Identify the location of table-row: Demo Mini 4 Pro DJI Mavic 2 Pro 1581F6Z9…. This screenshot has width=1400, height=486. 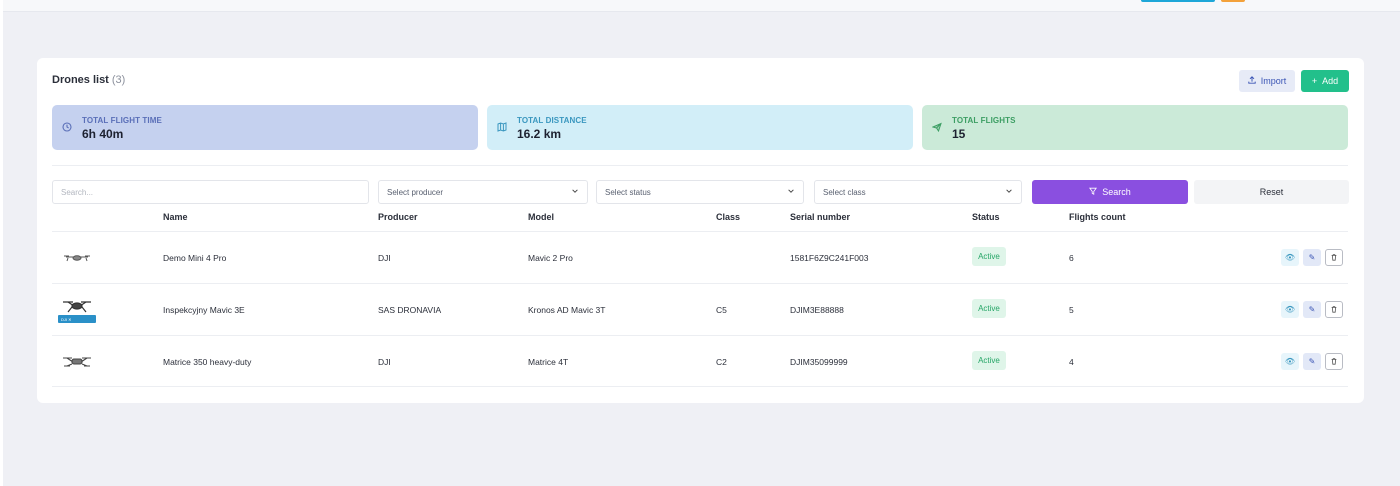
(700, 257).